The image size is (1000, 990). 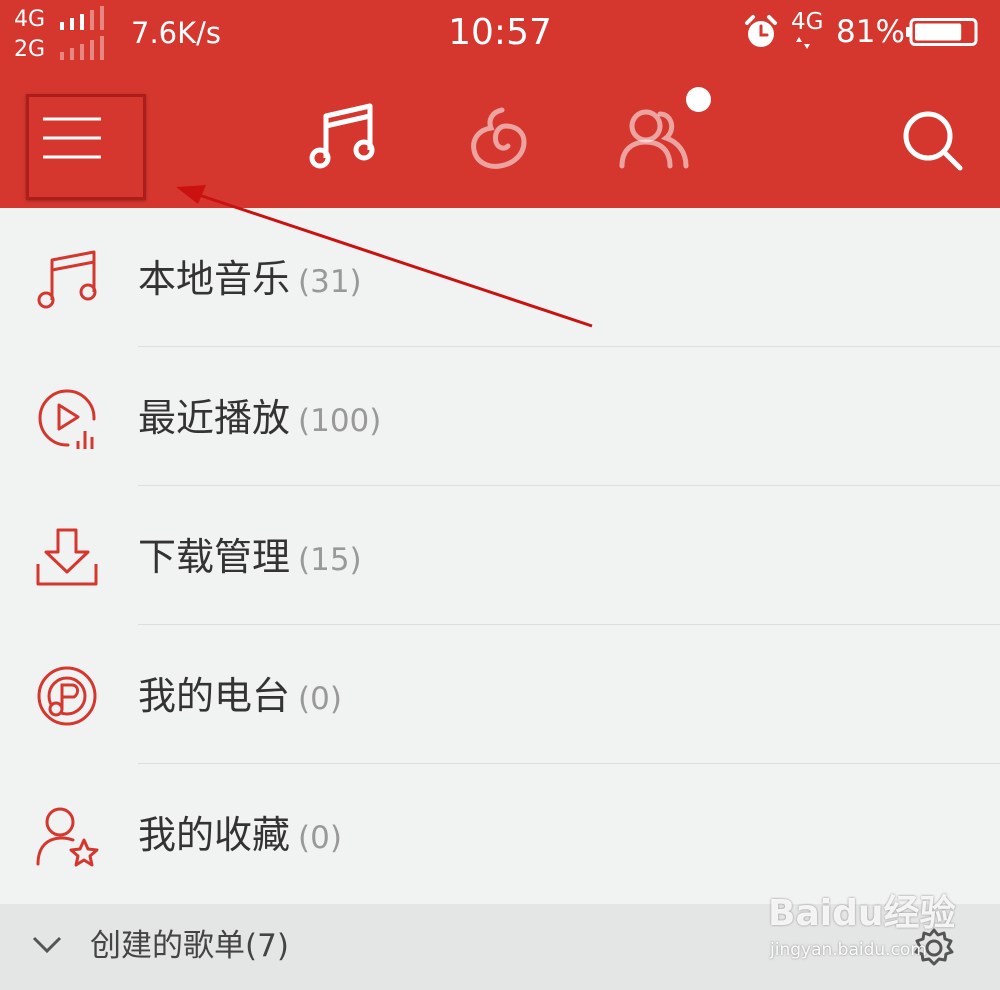 What do you see at coordinates (67, 557) in the screenshot?
I see `download-icon` at bounding box center [67, 557].